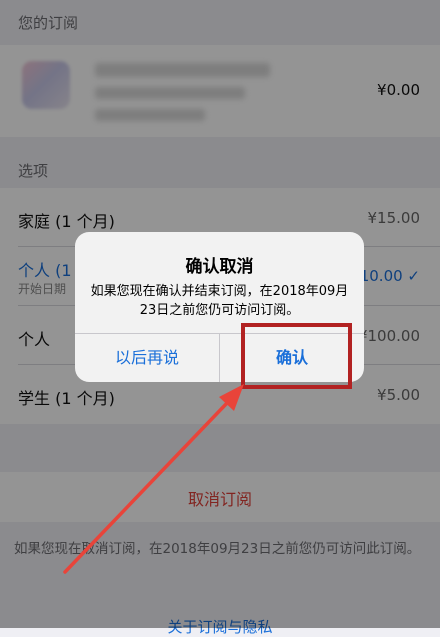  I want to click on annotation-arrow-icon, so click(153, 479).